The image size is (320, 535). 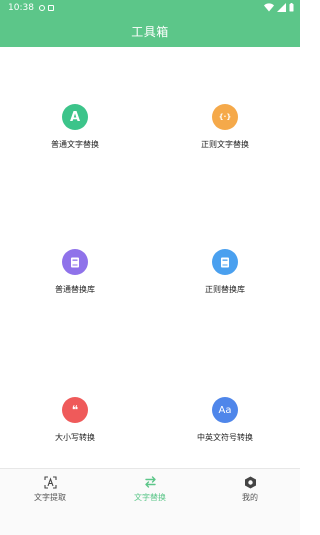 I want to click on tool-label: 大小写转换, so click(x=75, y=437).